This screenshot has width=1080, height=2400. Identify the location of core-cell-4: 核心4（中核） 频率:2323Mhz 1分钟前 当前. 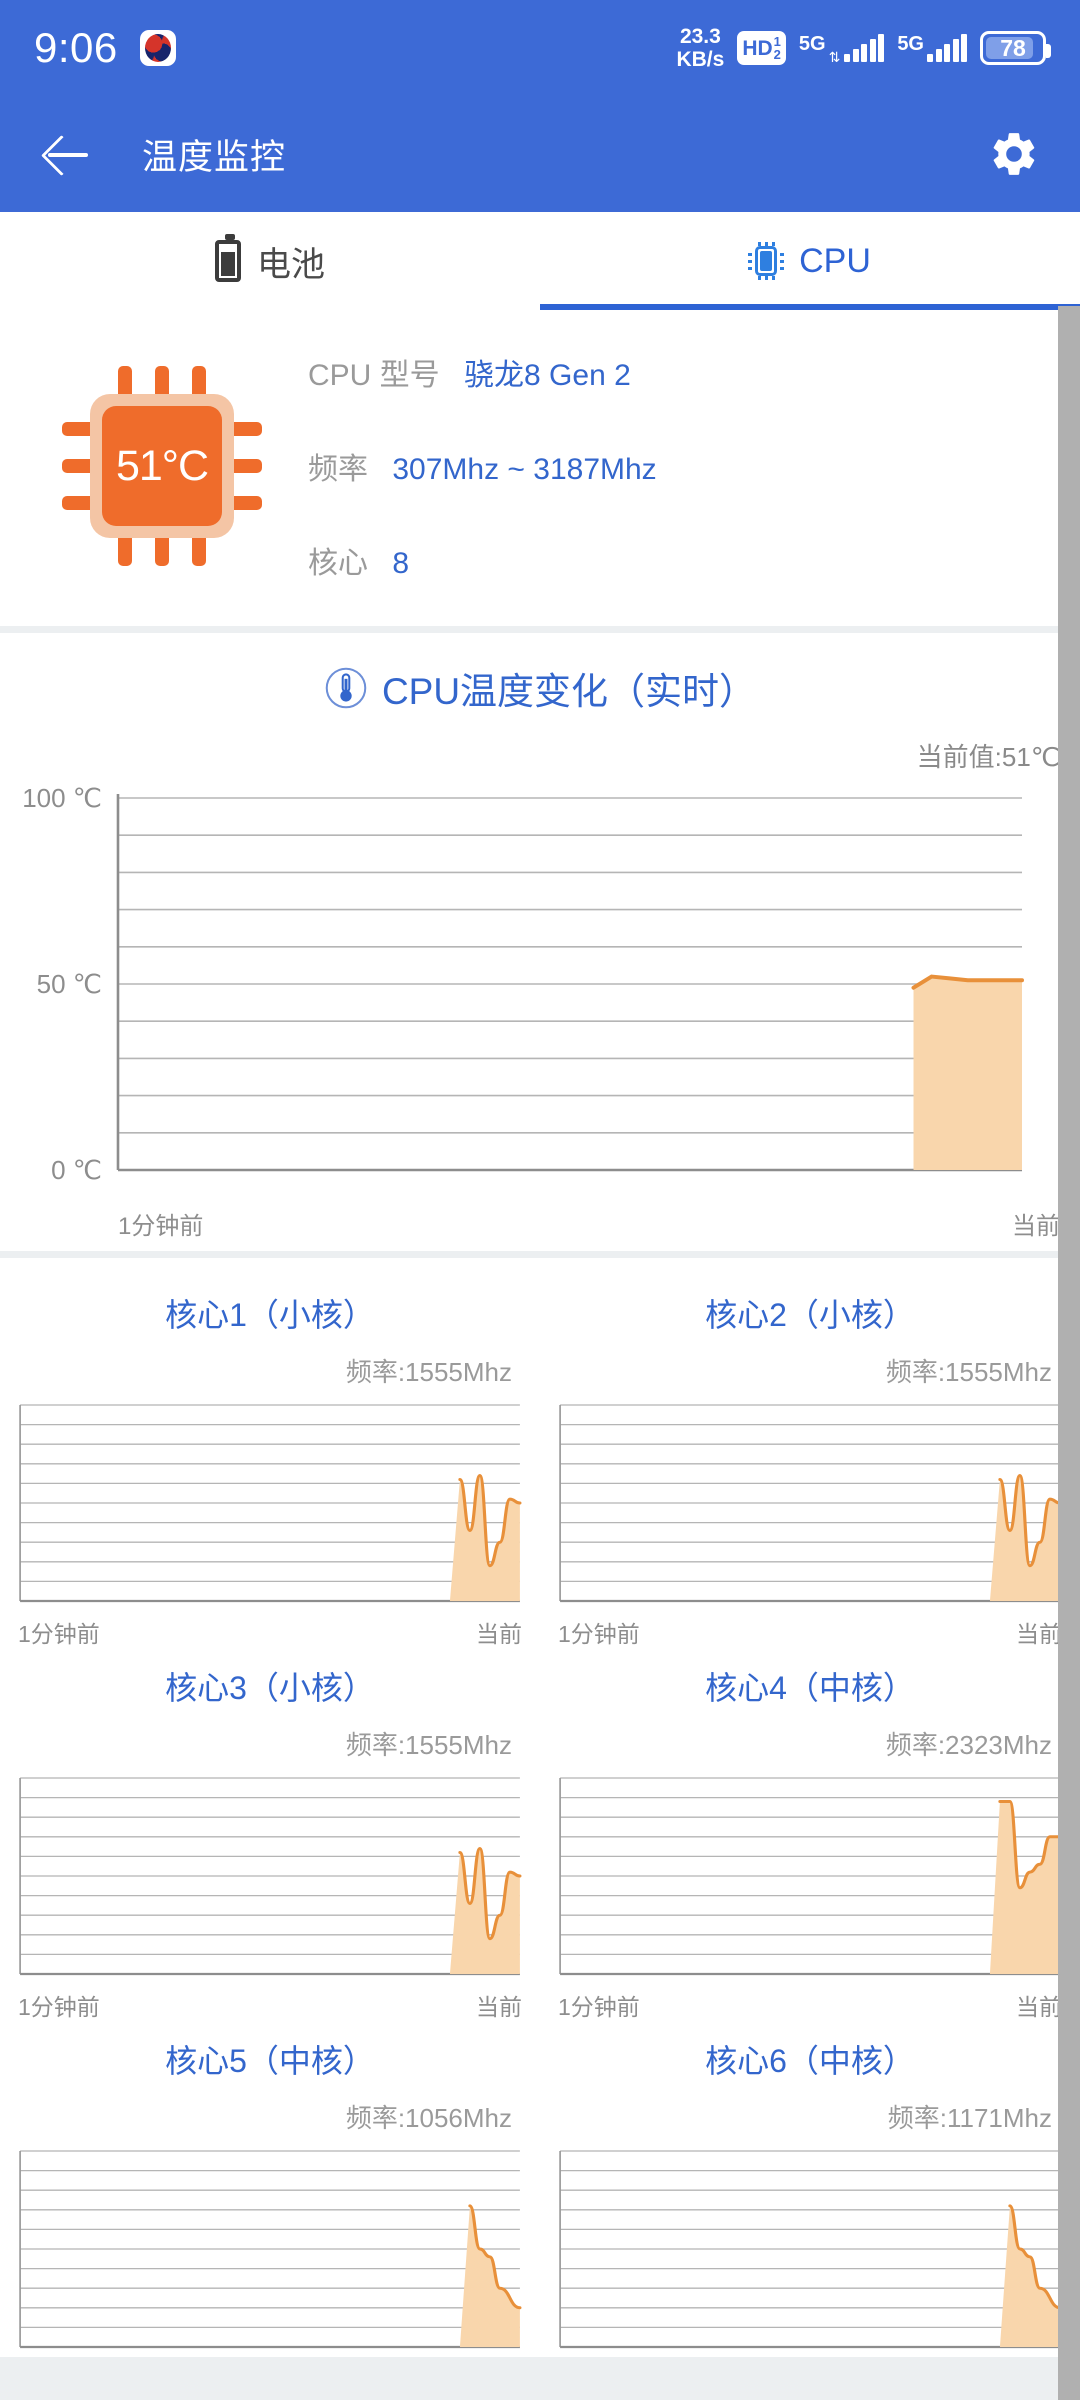
(810, 1835).